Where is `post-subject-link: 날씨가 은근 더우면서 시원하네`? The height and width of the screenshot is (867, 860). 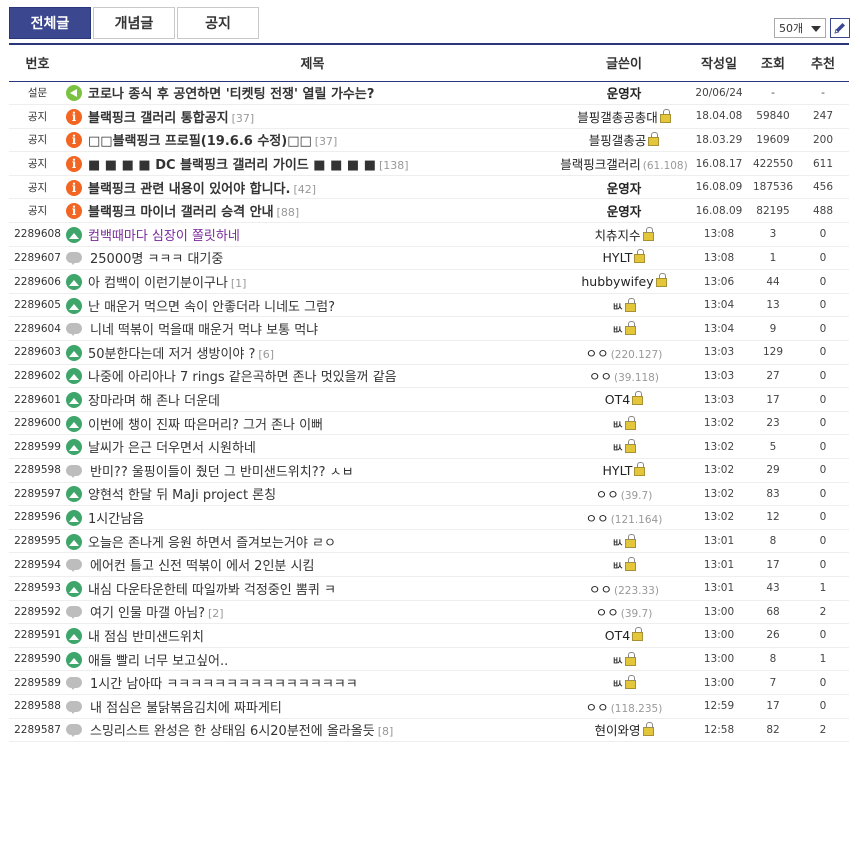 post-subject-link: 날씨가 은근 더우면서 시원하네 is located at coordinates (172, 448).